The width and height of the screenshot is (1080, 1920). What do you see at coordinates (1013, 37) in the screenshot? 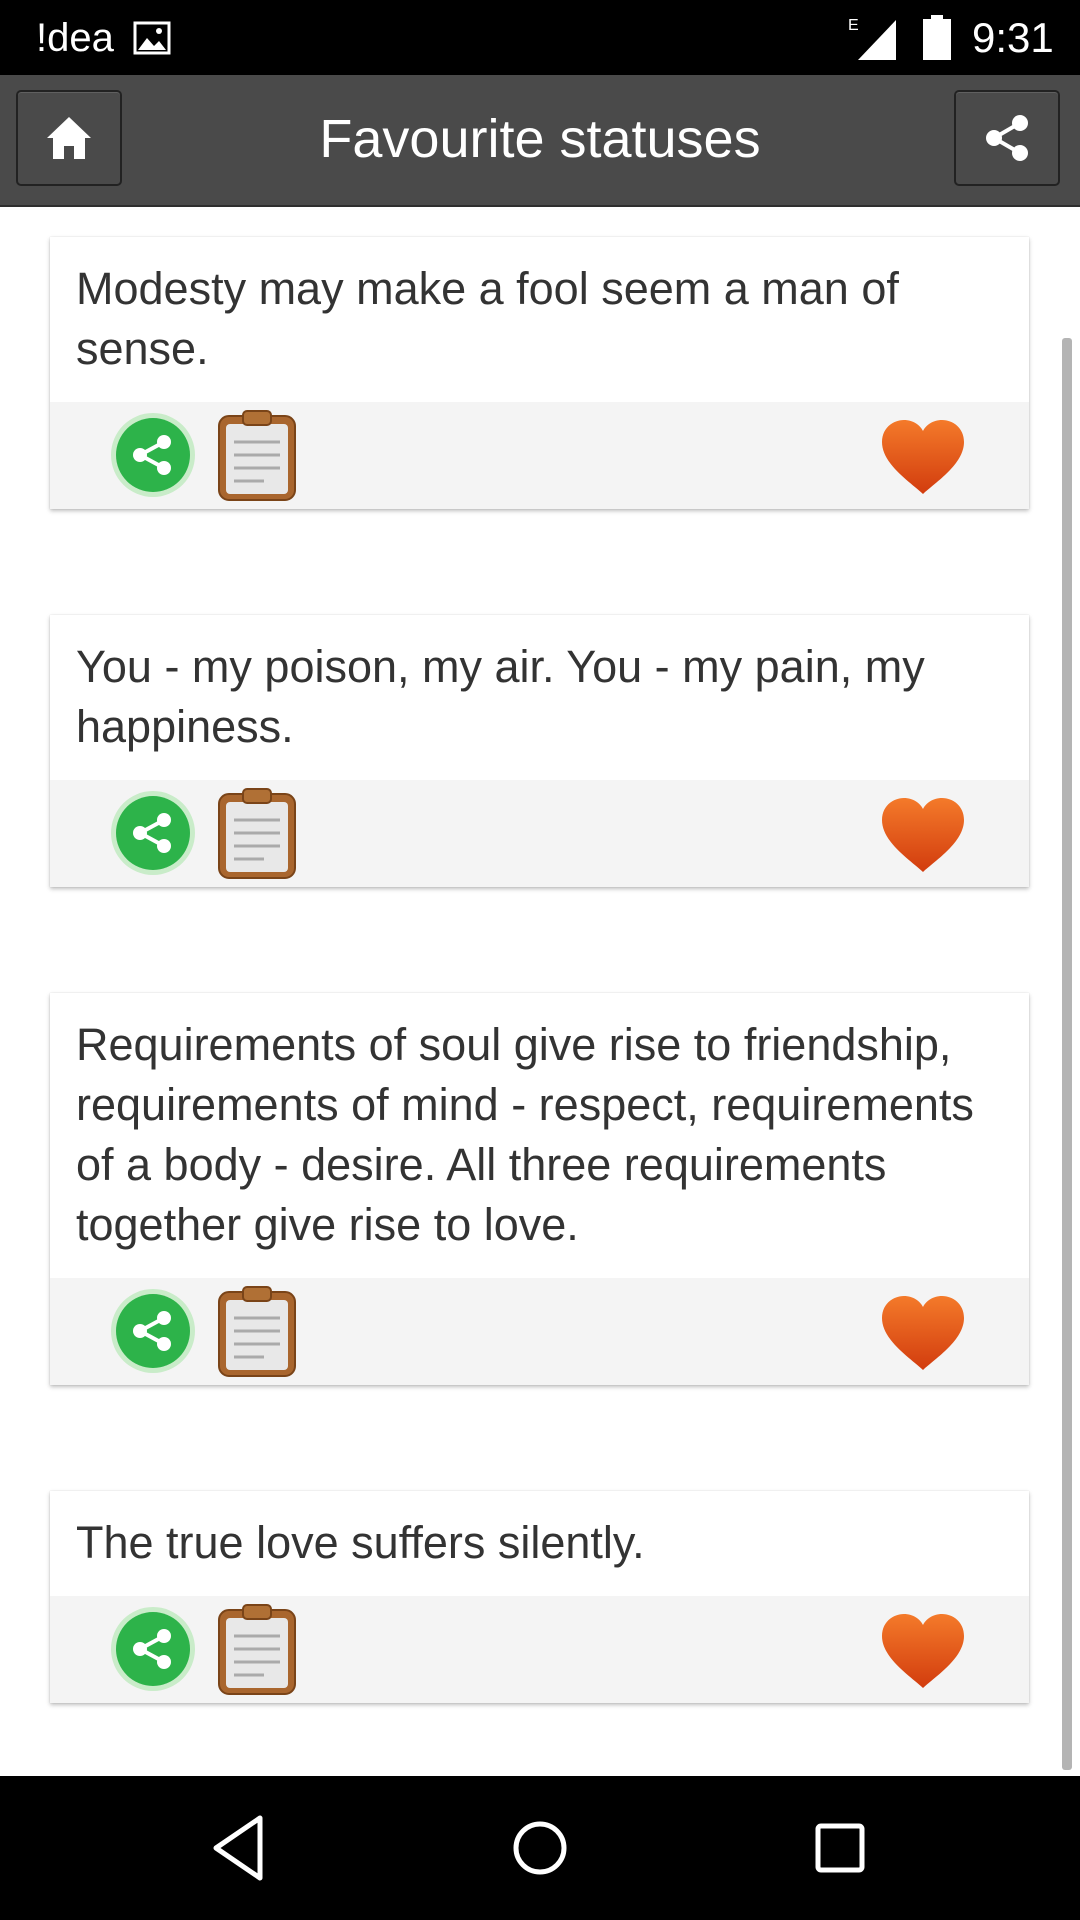
I see `clock: 9:31` at bounding box center [1013, 37].